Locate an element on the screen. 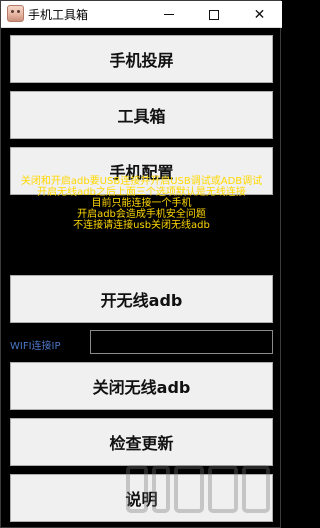 The height and width of the screenshot is (528, 320). disable-wireless-adb-label: 关闭无线adb is located at coordinates (141, 387).